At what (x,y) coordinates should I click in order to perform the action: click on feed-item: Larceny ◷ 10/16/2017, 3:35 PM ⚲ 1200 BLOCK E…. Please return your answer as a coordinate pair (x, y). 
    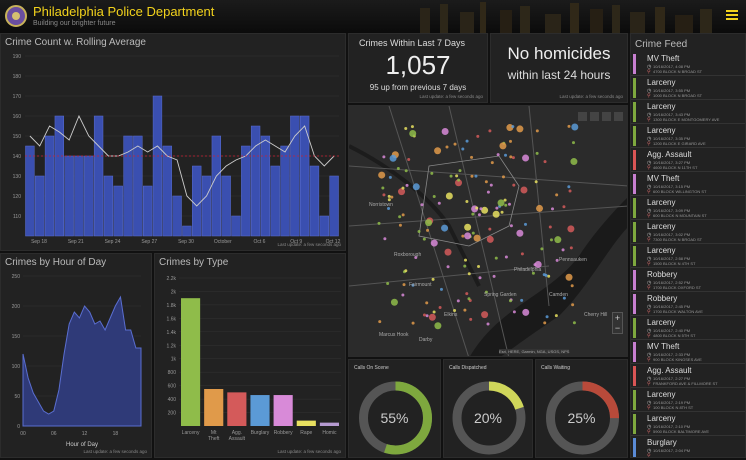
    Looking at the image, I should click on (688, 136).